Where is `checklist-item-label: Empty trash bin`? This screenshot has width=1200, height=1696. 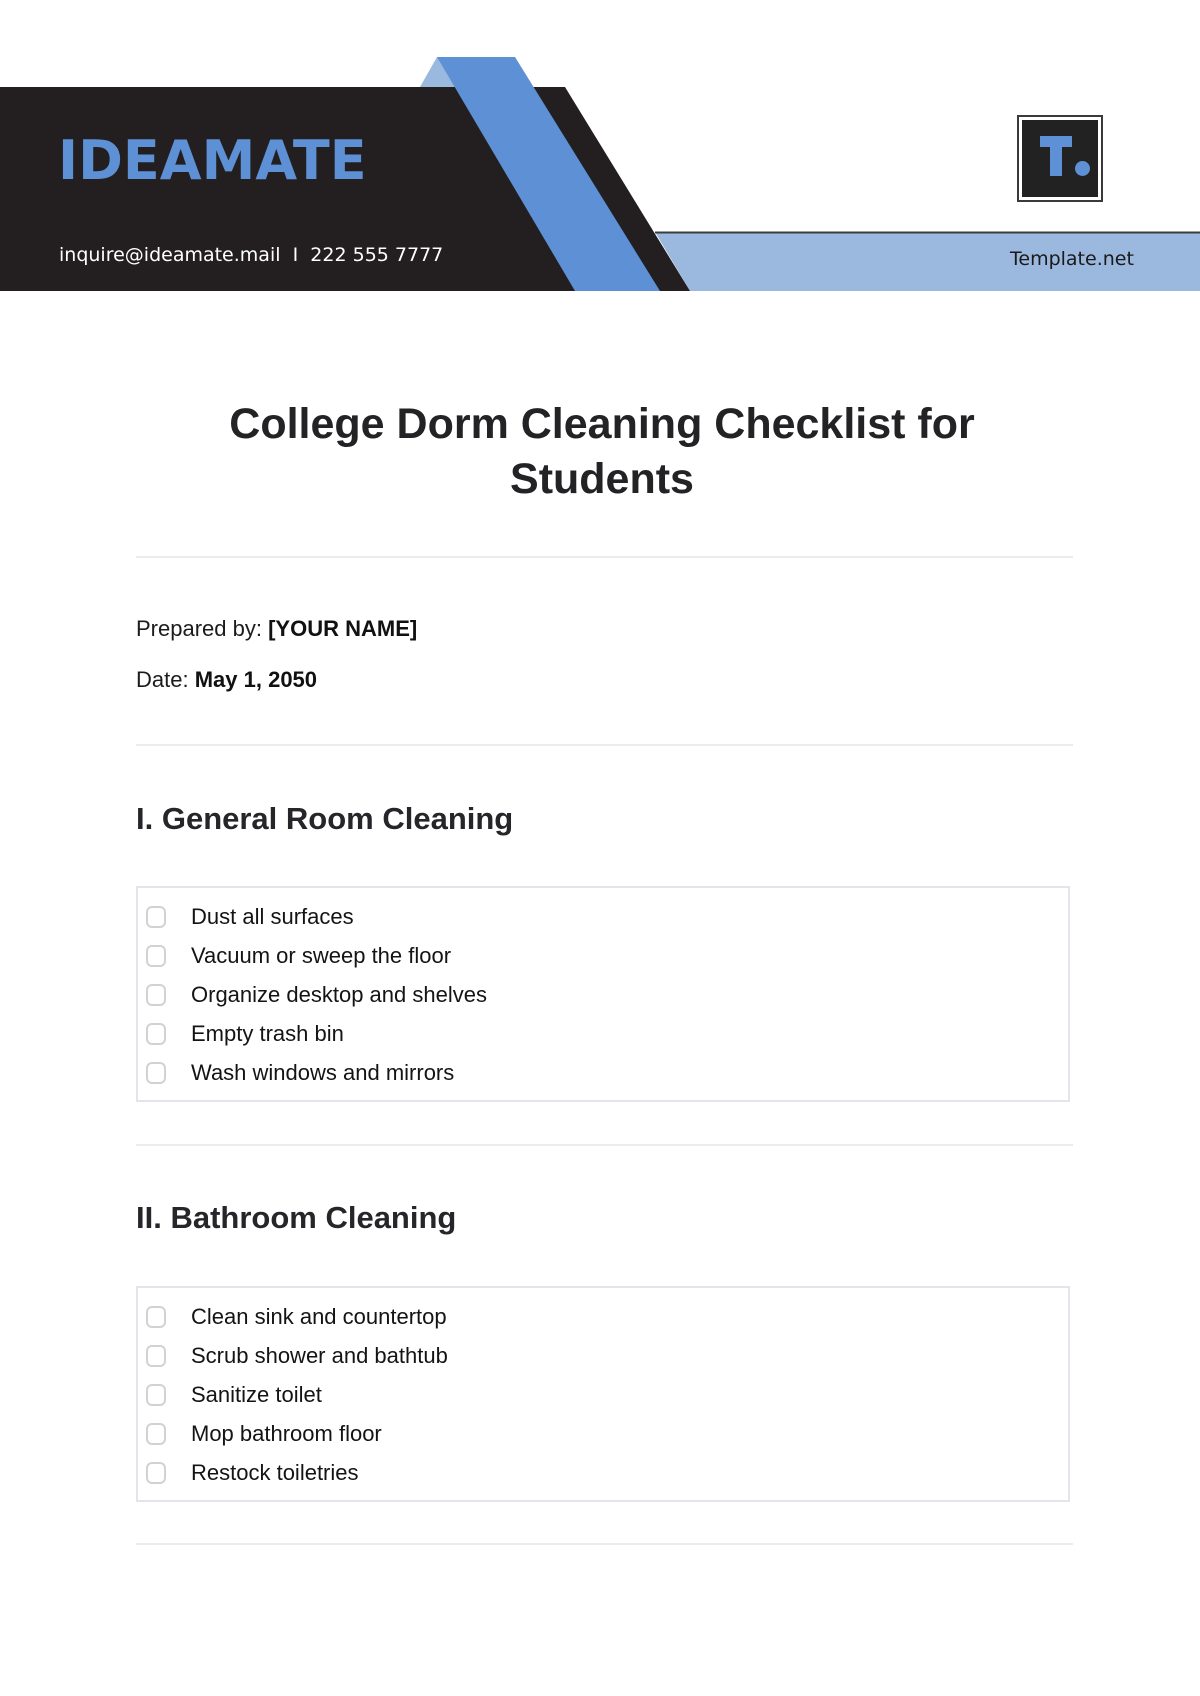
checklist-item-label: Empty trash bin is located at coordinates (267, 1033).